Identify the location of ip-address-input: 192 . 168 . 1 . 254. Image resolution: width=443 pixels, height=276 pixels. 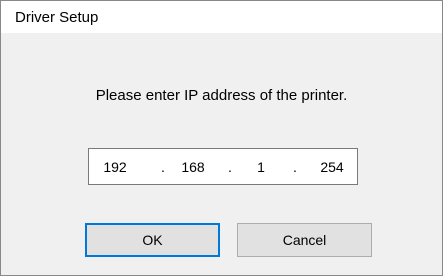
(223, 166).